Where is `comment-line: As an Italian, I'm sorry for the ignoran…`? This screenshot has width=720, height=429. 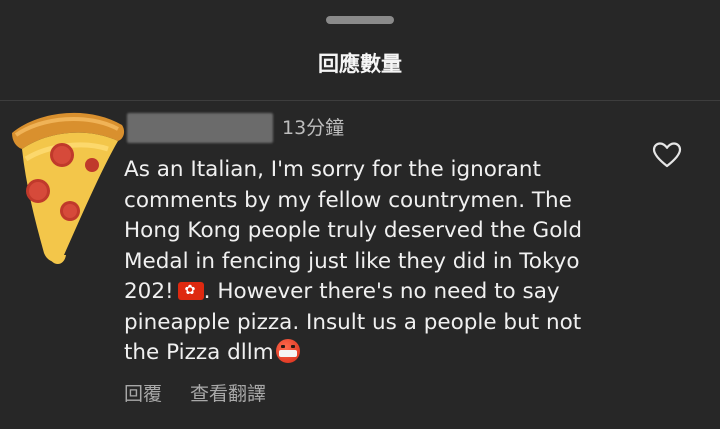 comment-line: As an Italian, I'm sorry for the ignoran… is located at coordinates (332, 169).